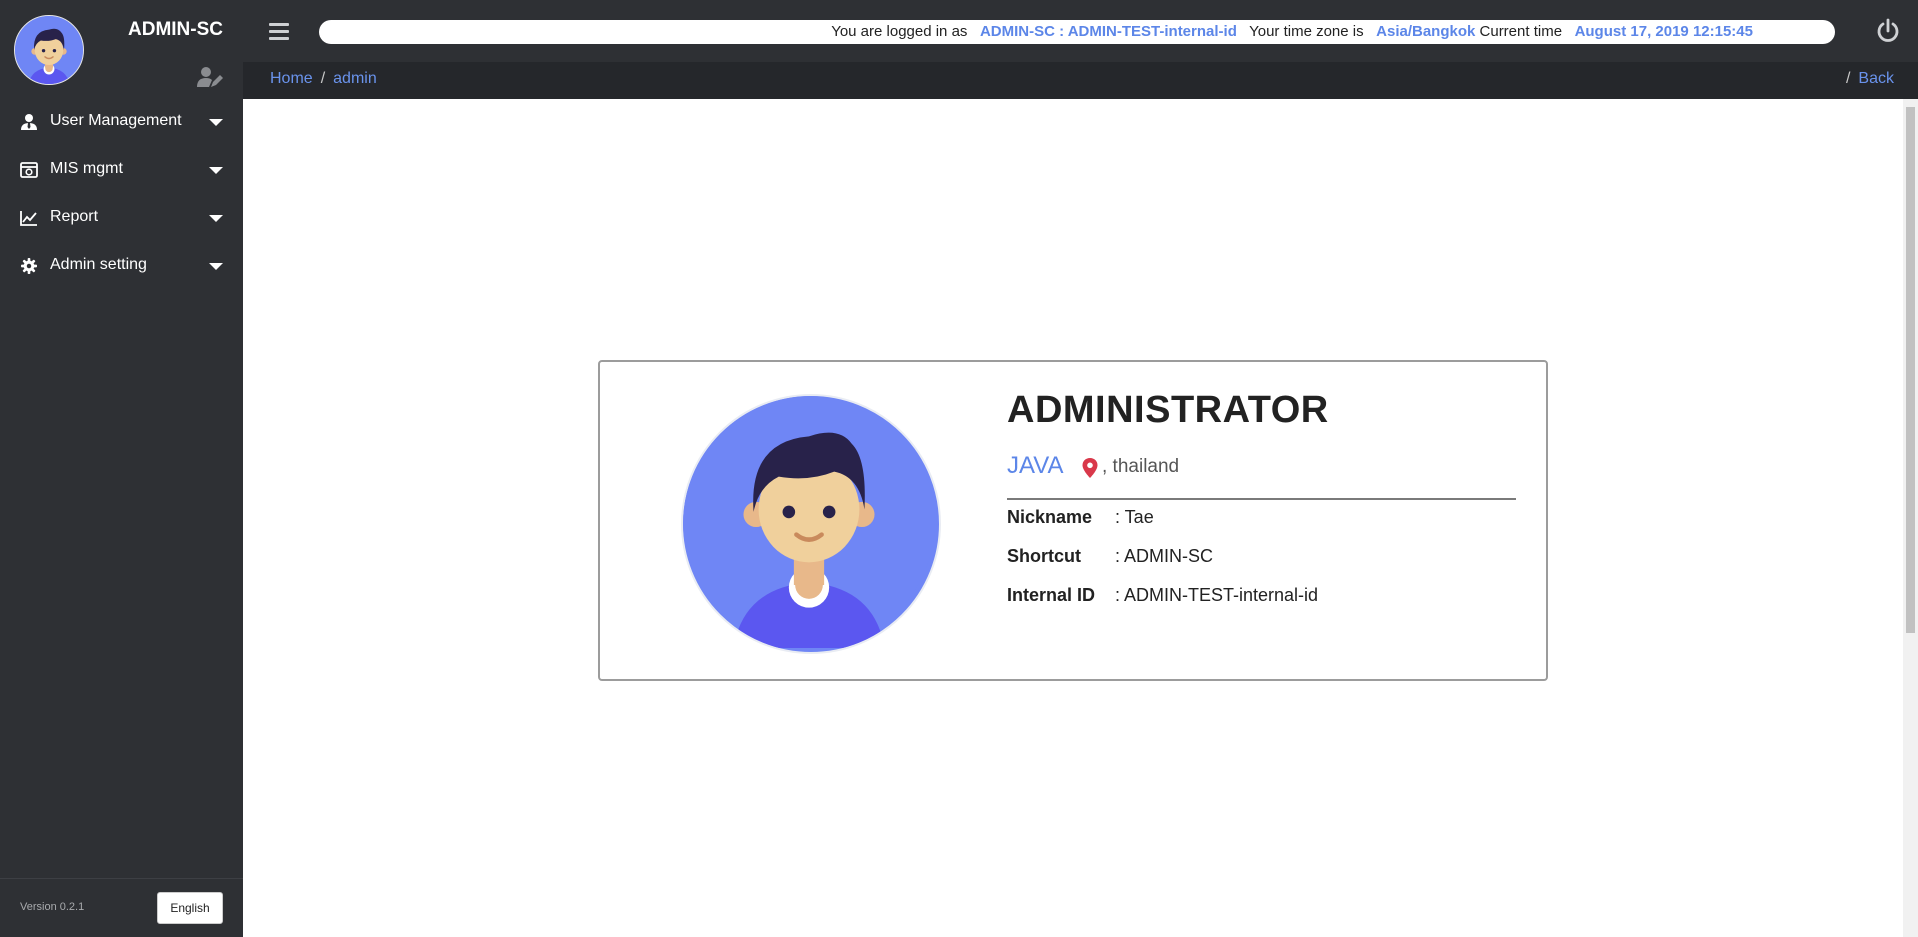 The height and width of the screenshot is (937, 1918). I want to click on chart-line-icon, so click(28, 218).